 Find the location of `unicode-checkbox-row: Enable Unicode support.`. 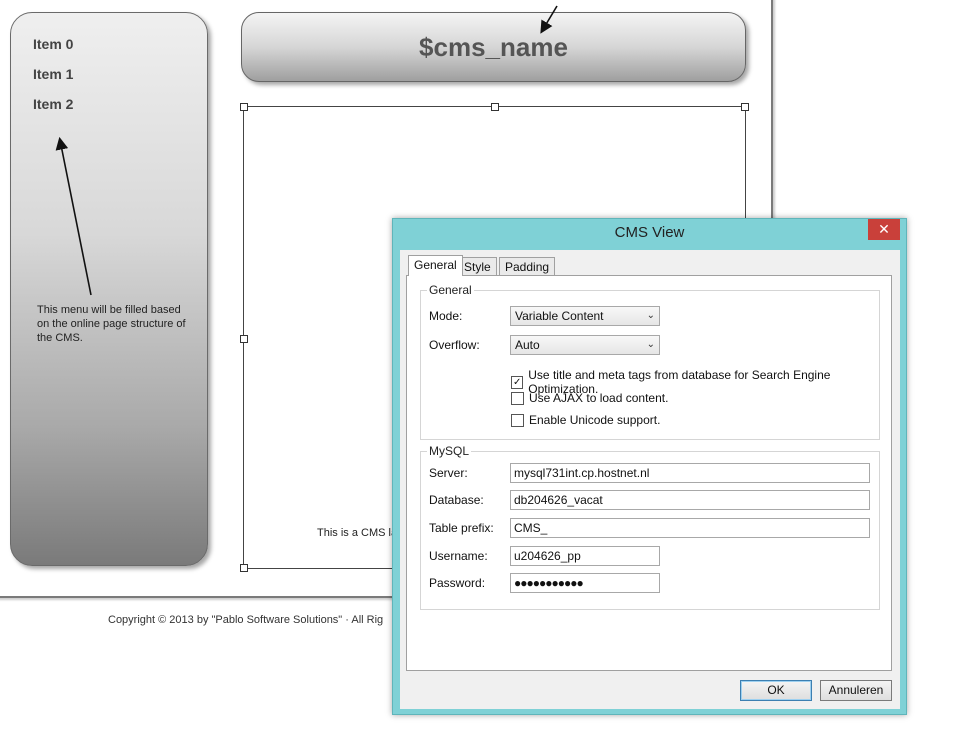

unicode-checkbox-row: Enable Unicode support. is located at coordinates (585, 420).